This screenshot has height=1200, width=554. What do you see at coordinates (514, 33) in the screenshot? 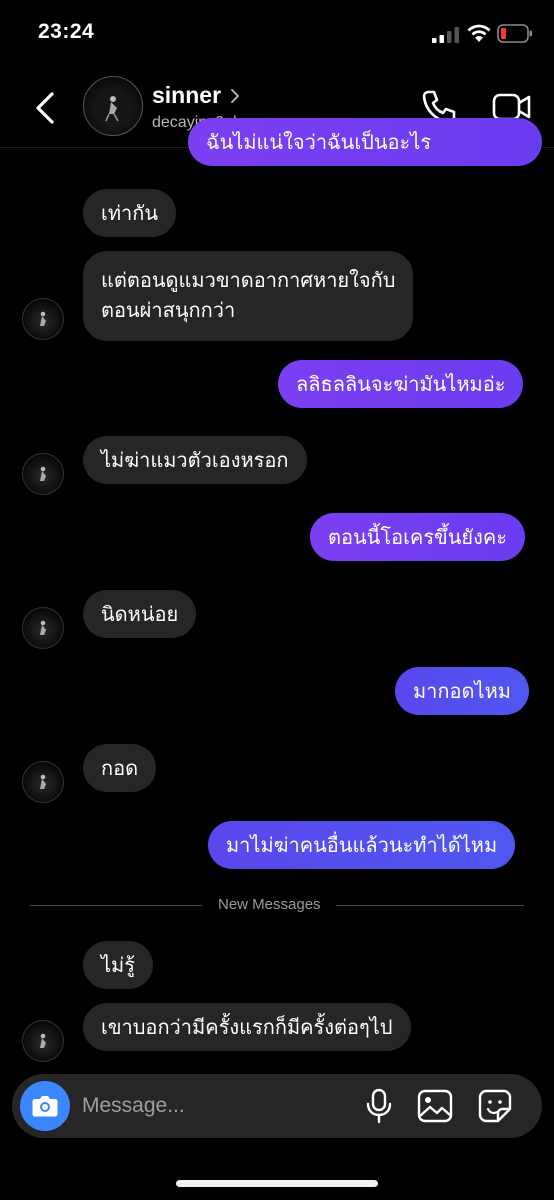
I see `battery-icon` at bounding box center [514, 33].